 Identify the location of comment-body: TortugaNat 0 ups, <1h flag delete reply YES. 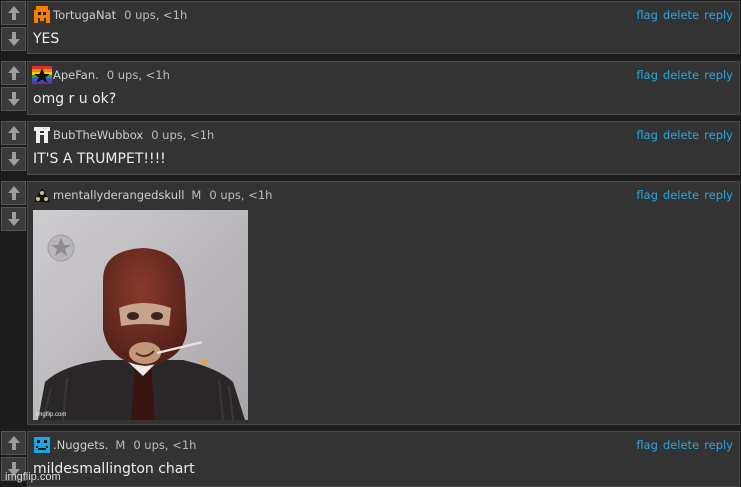
(383, 27).